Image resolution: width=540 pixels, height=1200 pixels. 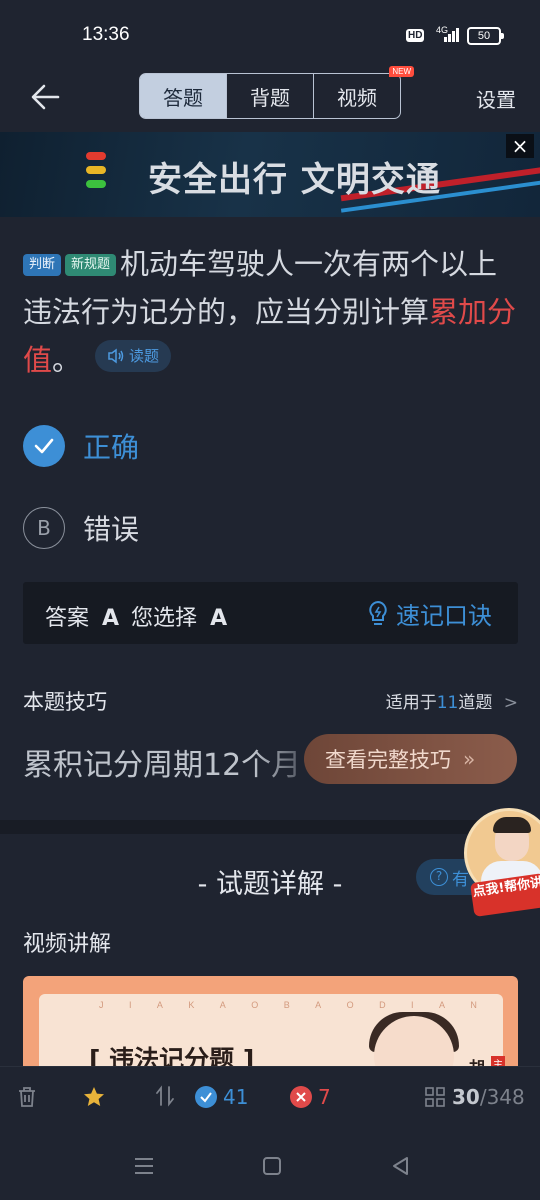 I want to click on tab-answer: 答题, so click(x=183, y=96).